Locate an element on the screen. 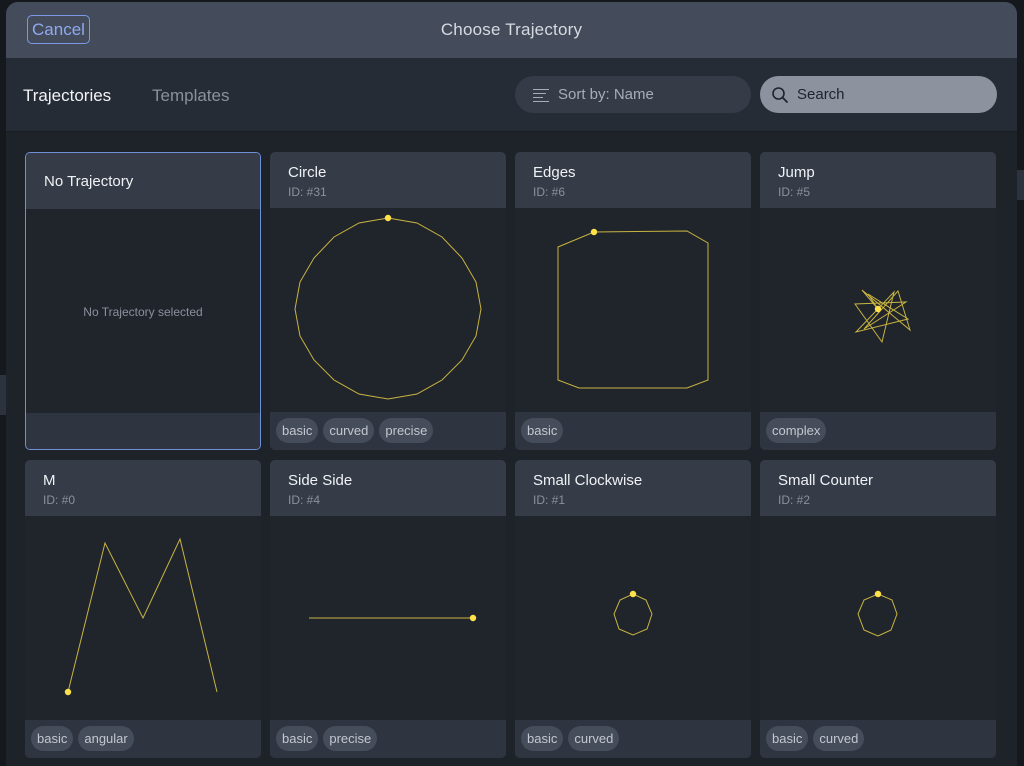 This screenshot has width=1024, height=766. trajectory-card-small-counter: Small Counter ID: #2 basic curved is located at coordinates (878, 609).